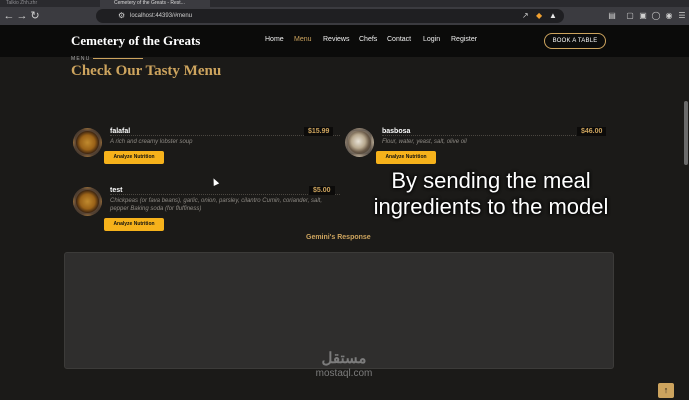 This screenshot has height=400, width=689. I want to click on nav-chefs: Chefs, so click(368, 39).